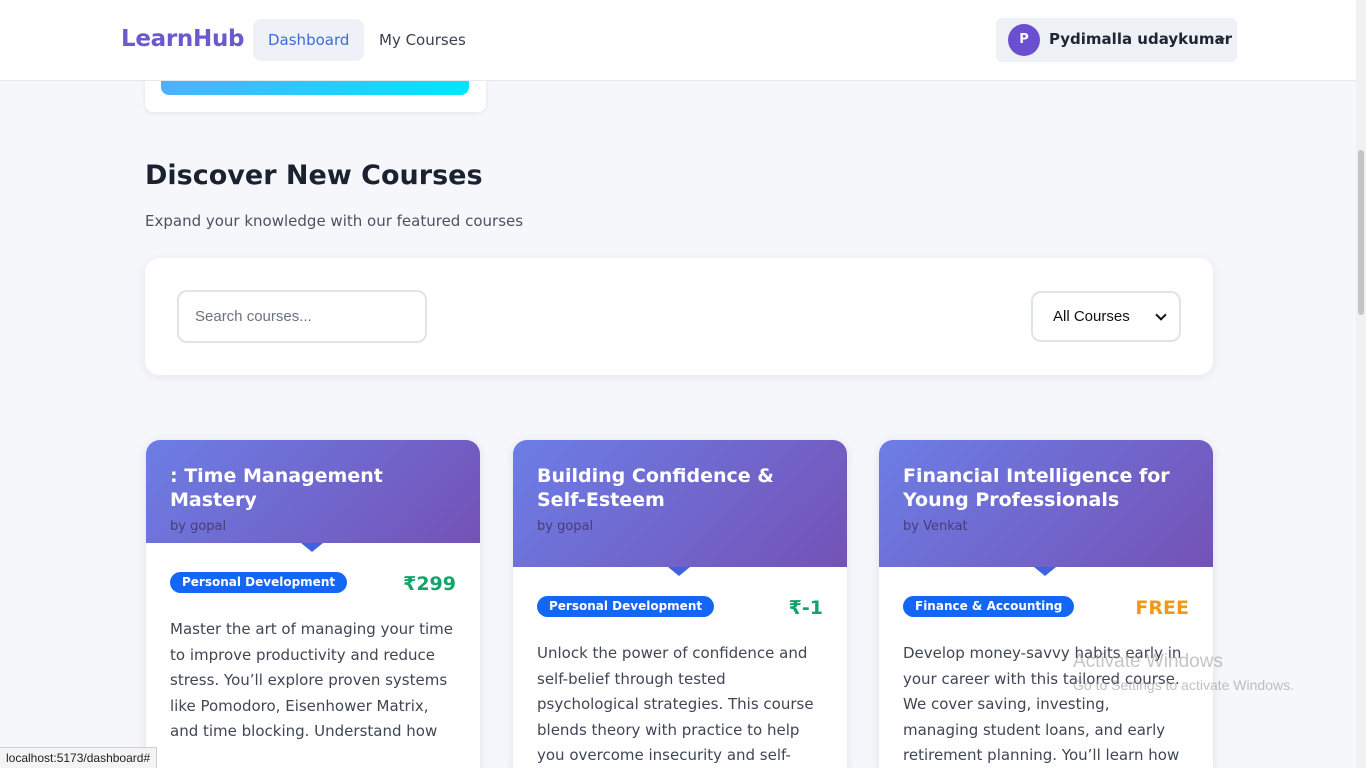  I want to click on logo: LearnHub, so click(182, 39).